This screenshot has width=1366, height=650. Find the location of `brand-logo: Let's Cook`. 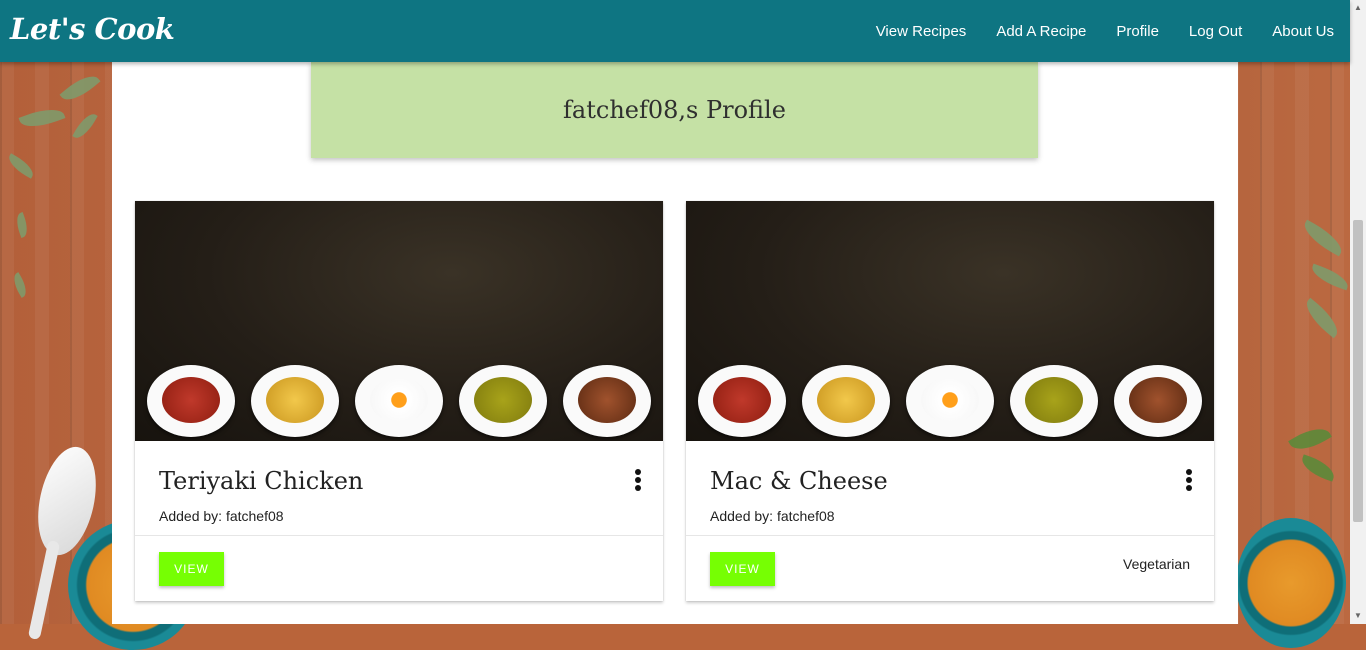

brand-logo: Let's Cook is located at coordinates (92, 29).